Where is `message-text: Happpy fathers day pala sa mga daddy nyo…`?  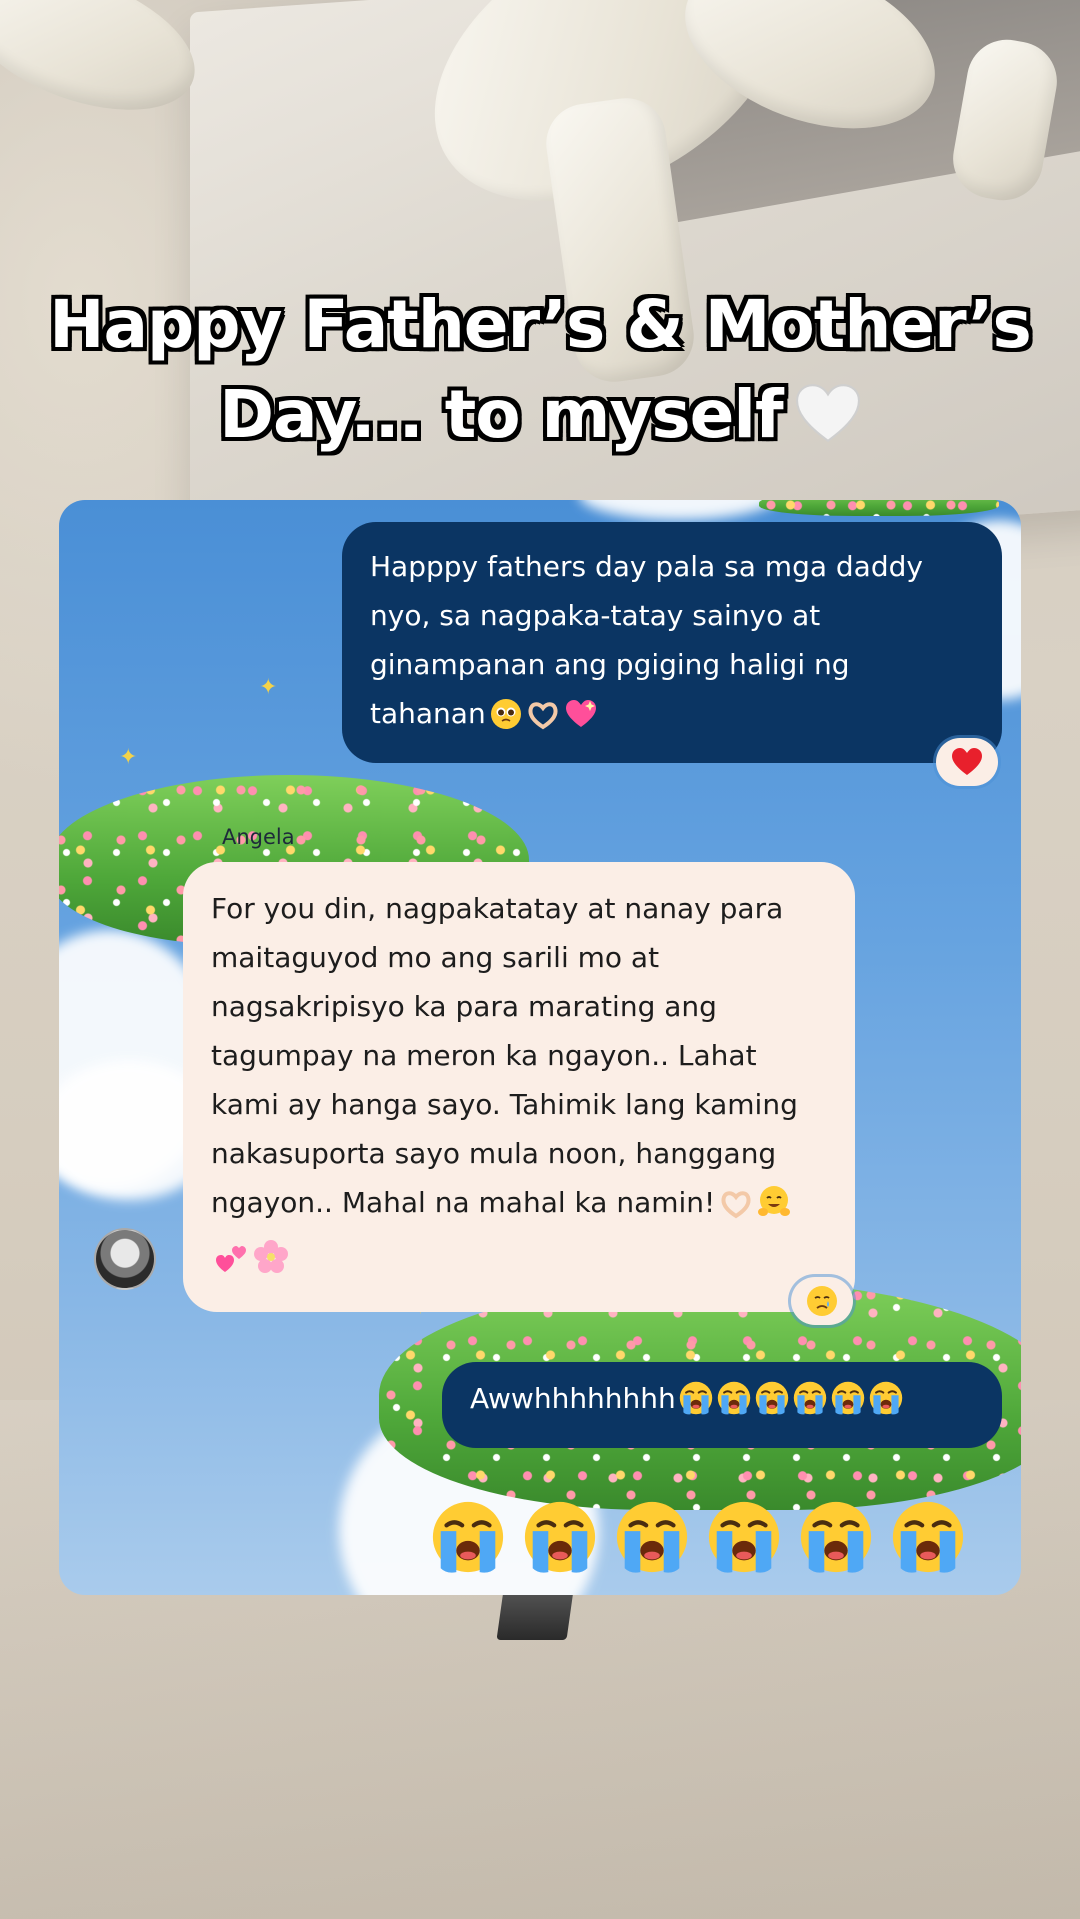
message-text: Happpy fathers day pala sa mga daddy nyo… is located at coordinates (646, 640).